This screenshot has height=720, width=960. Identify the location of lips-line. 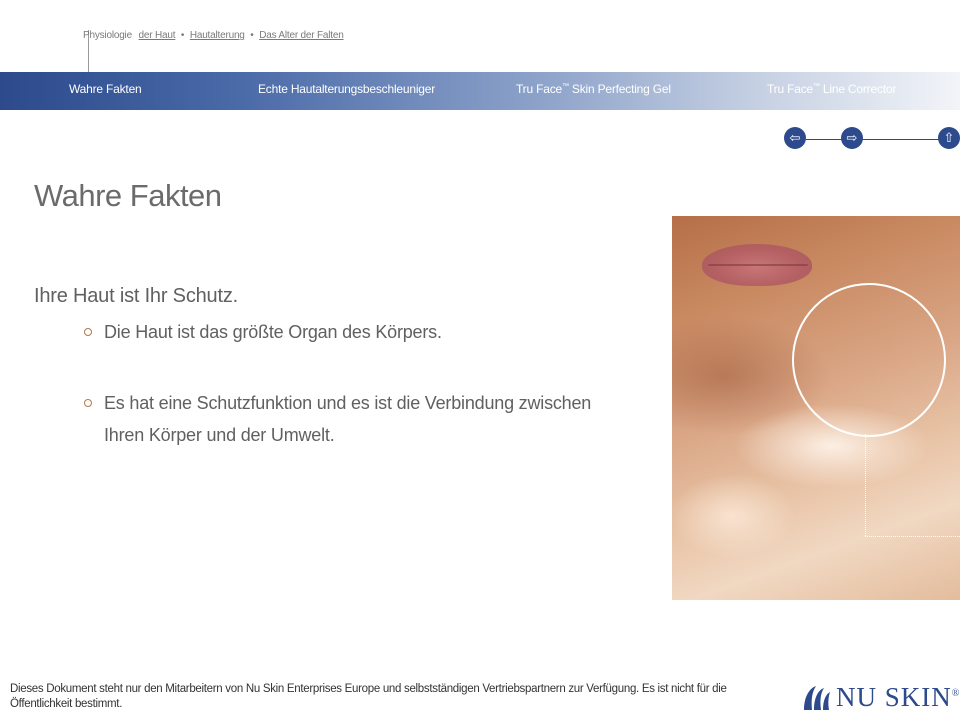
(758, 265).